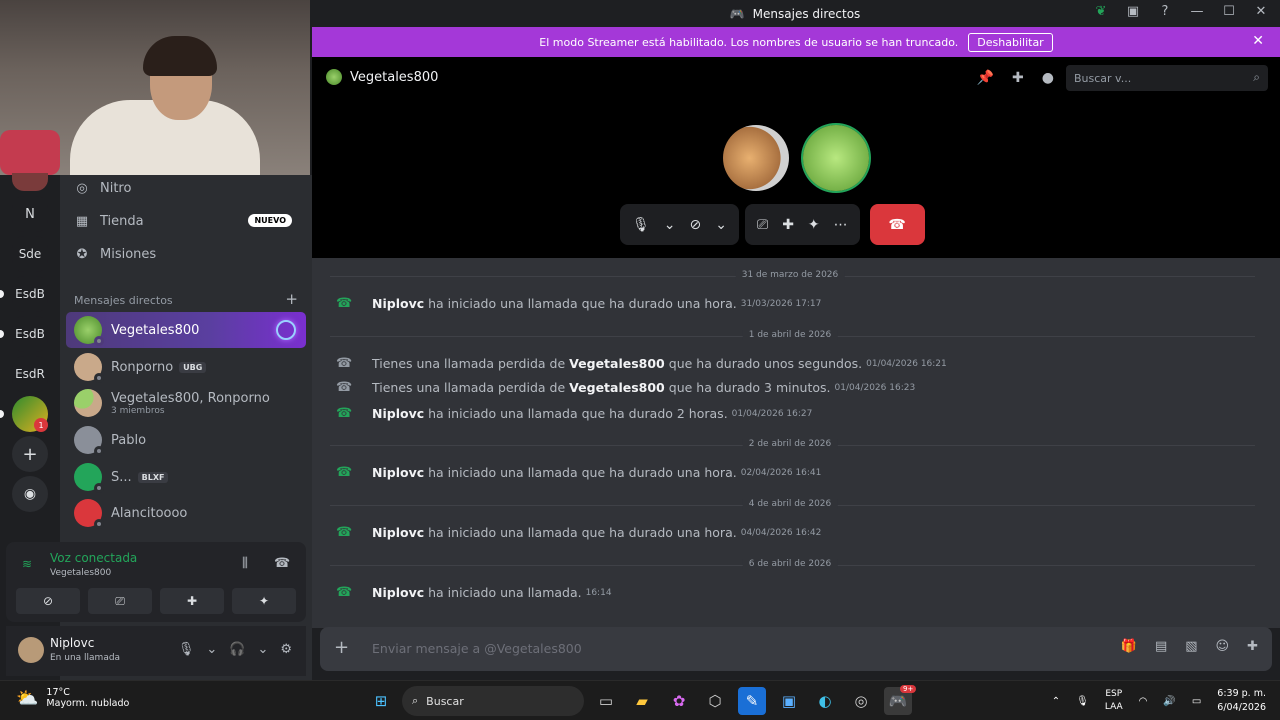 This screenshot has height=720, width=1280. What do you see at coordinates (715, 701) in the screenshot?
I see `app-icon: ⬡` at bounding box center [715, 701].